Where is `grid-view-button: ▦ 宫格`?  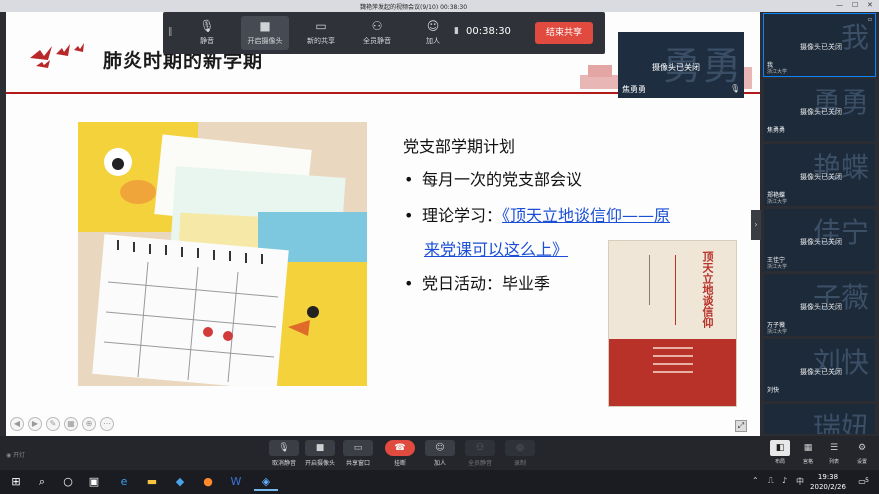
grid-view-button: ▦ 宫格 is located at coordinates (808, 452).